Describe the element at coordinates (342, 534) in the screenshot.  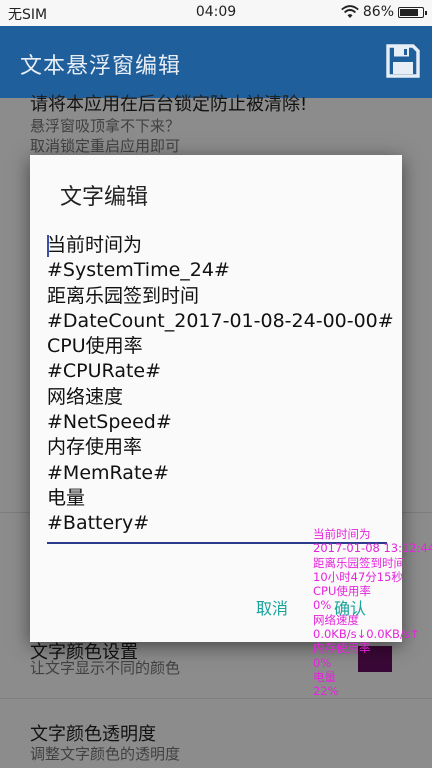
I see `float-line: 当前时间为` at that location.